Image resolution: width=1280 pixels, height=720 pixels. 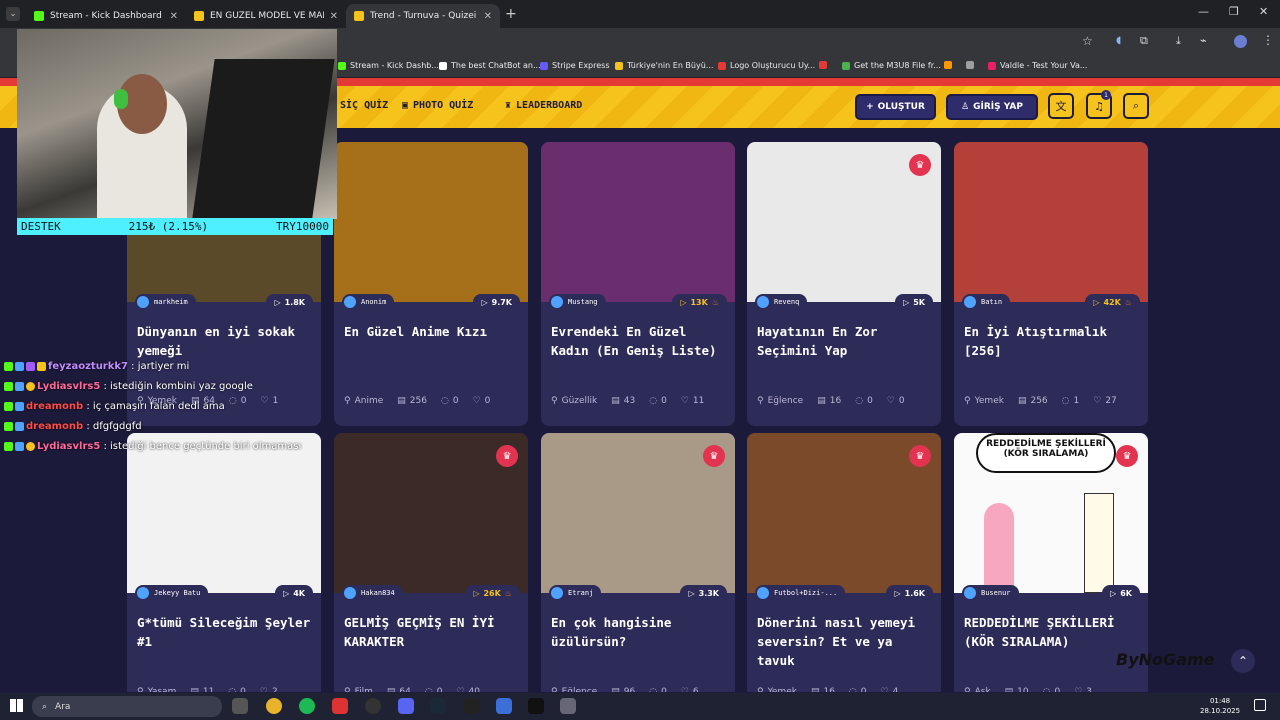 What do you see at coordinates (1234, 11) in the screenshot?
I see `restore-button: ❐` at bounding box center [1234, 11].